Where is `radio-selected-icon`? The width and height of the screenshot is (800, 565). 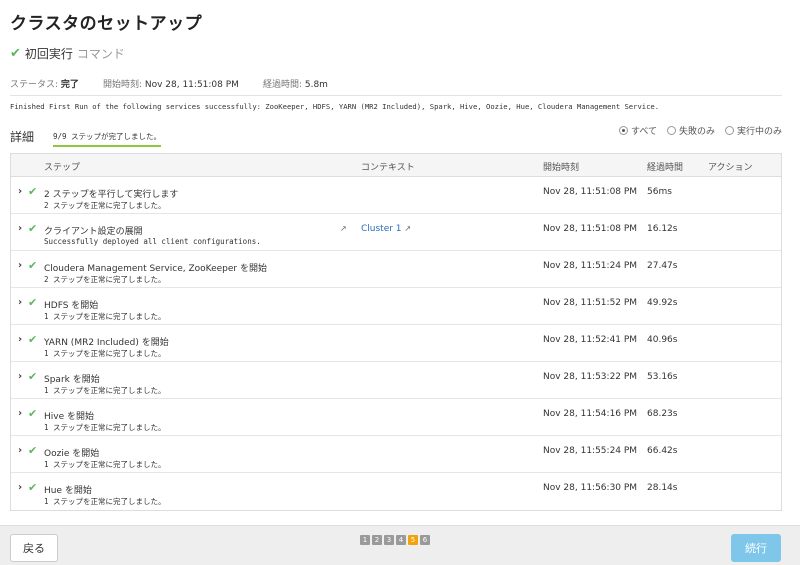 radio-selected-icon is located at coordinates (623, 130).